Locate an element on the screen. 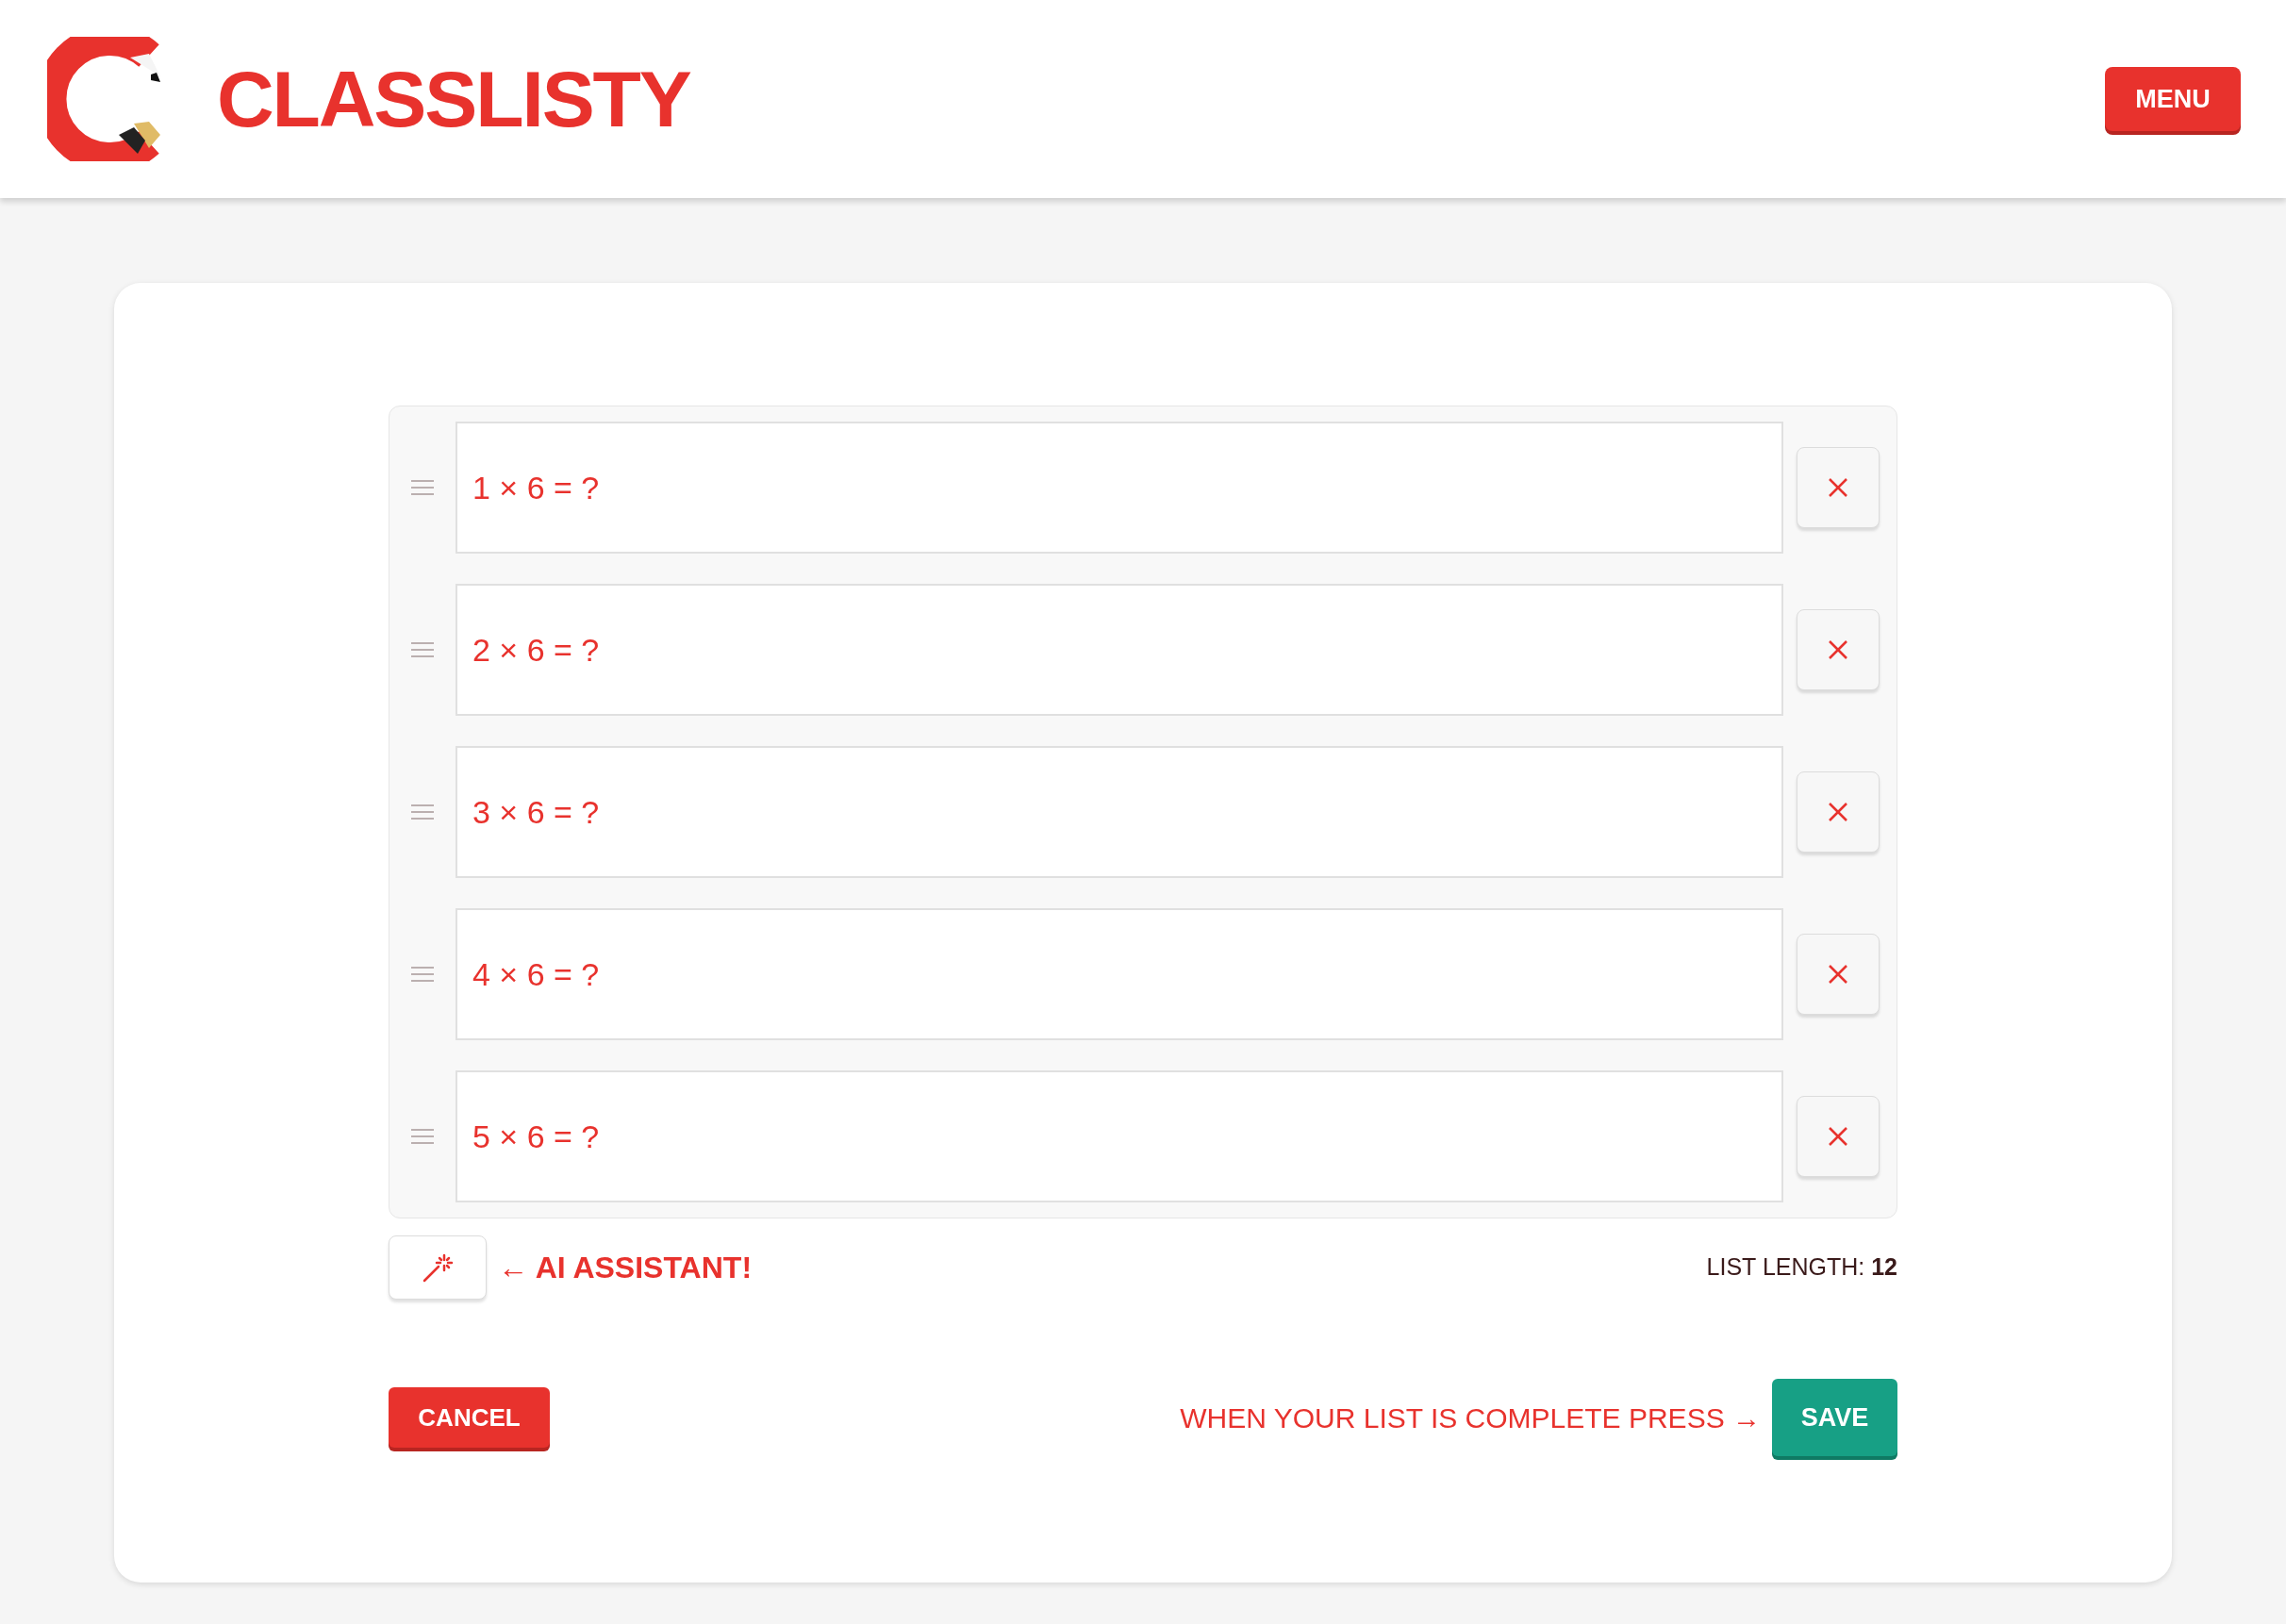  brand-name: CLASSLISTY is located at coordinates (453, 99).